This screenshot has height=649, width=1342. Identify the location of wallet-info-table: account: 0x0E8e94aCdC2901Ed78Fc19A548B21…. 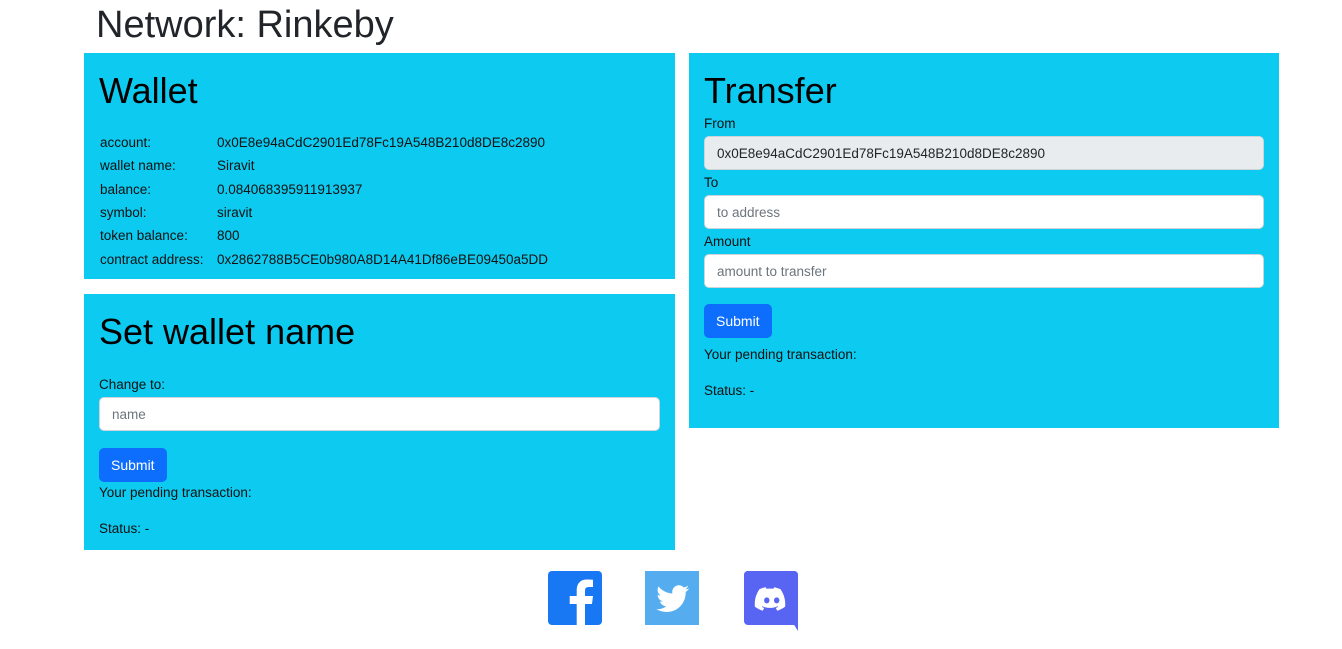
(323, 201).